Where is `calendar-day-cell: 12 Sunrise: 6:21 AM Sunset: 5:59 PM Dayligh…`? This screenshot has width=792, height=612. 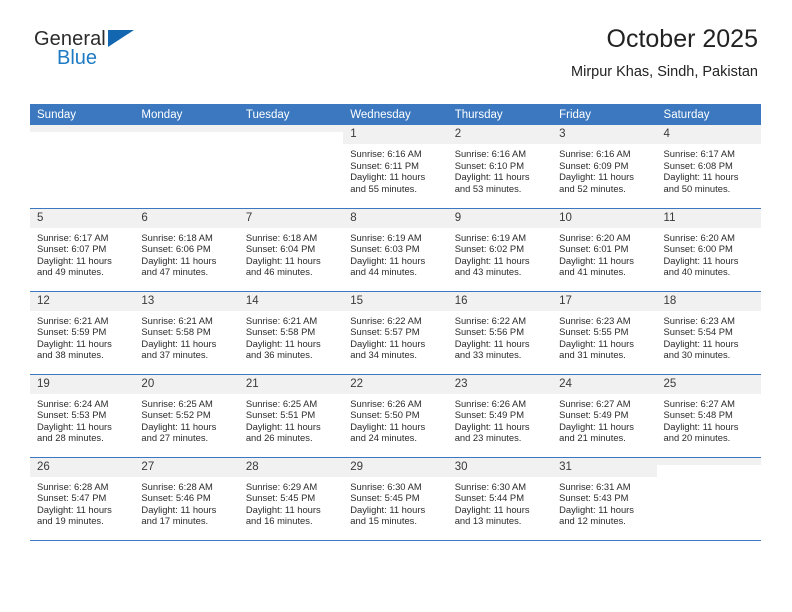 calendar-day-cell: 12 Sunrise: 6:21 AM Sunset: 5:59 PM Dayligh… is located at coordinates (82, 333).